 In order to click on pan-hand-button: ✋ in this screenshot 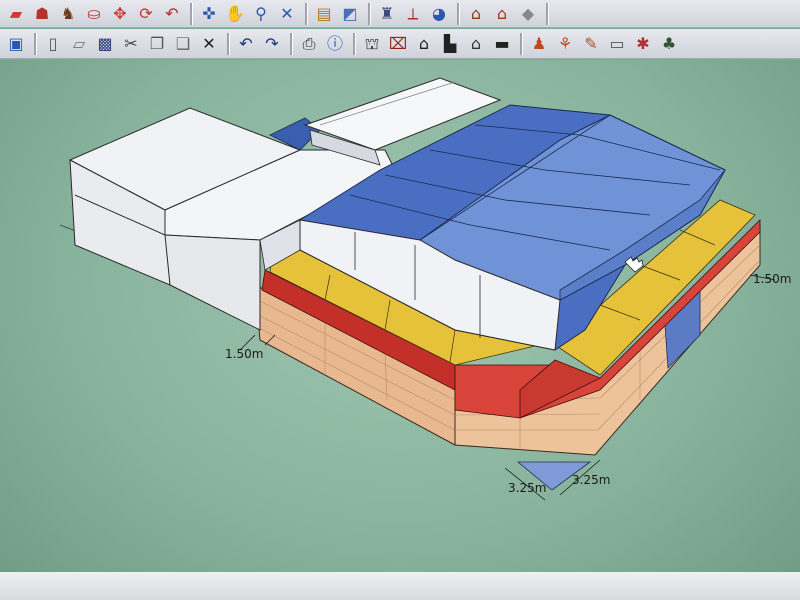, I will do `click(235, 14)`.